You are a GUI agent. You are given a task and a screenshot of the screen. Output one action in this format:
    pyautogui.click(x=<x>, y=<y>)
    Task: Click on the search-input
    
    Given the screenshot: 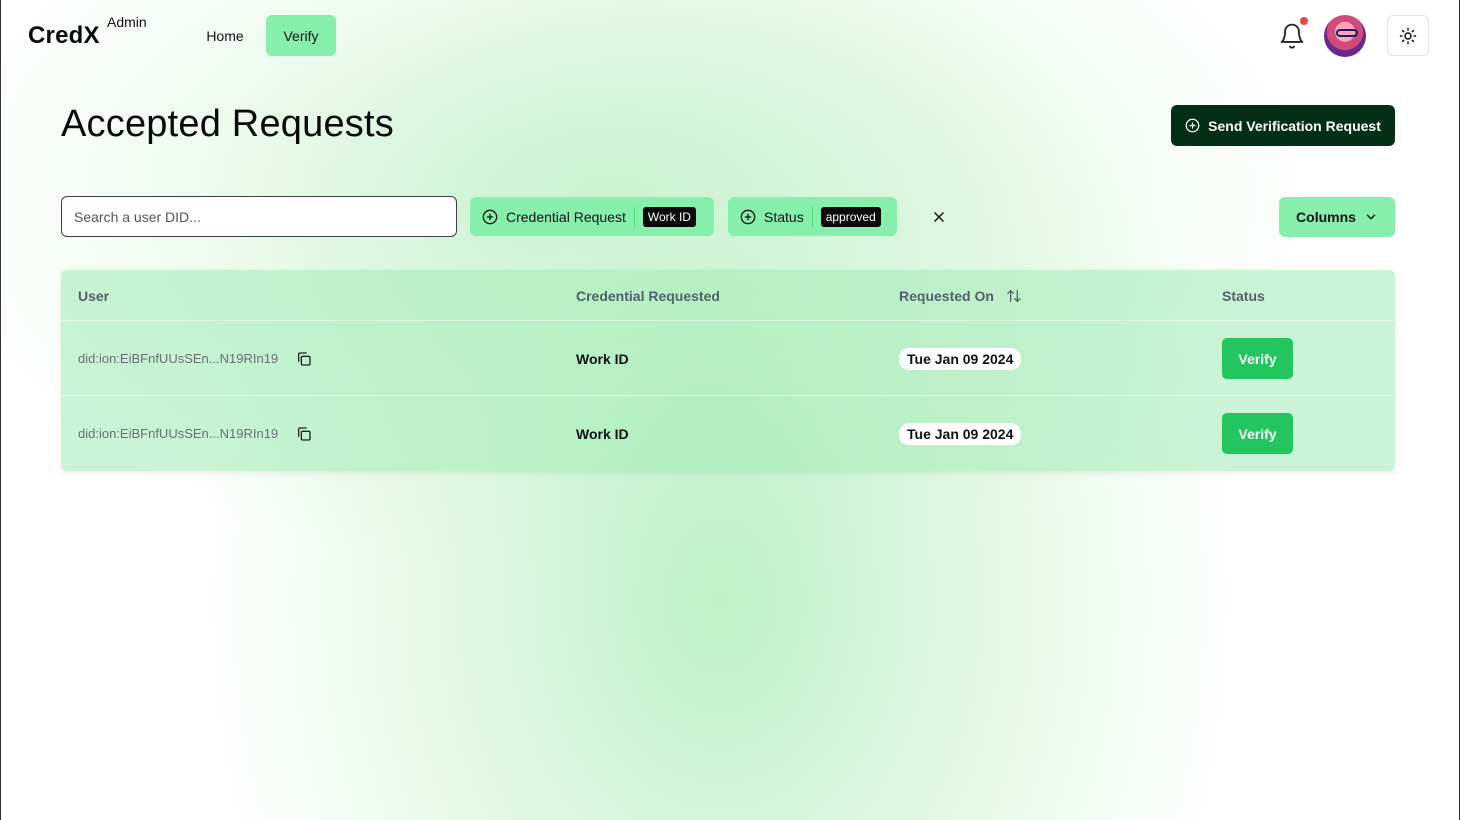 What is the action you would take?
    pyautogui.click(x=259, y=216)
    